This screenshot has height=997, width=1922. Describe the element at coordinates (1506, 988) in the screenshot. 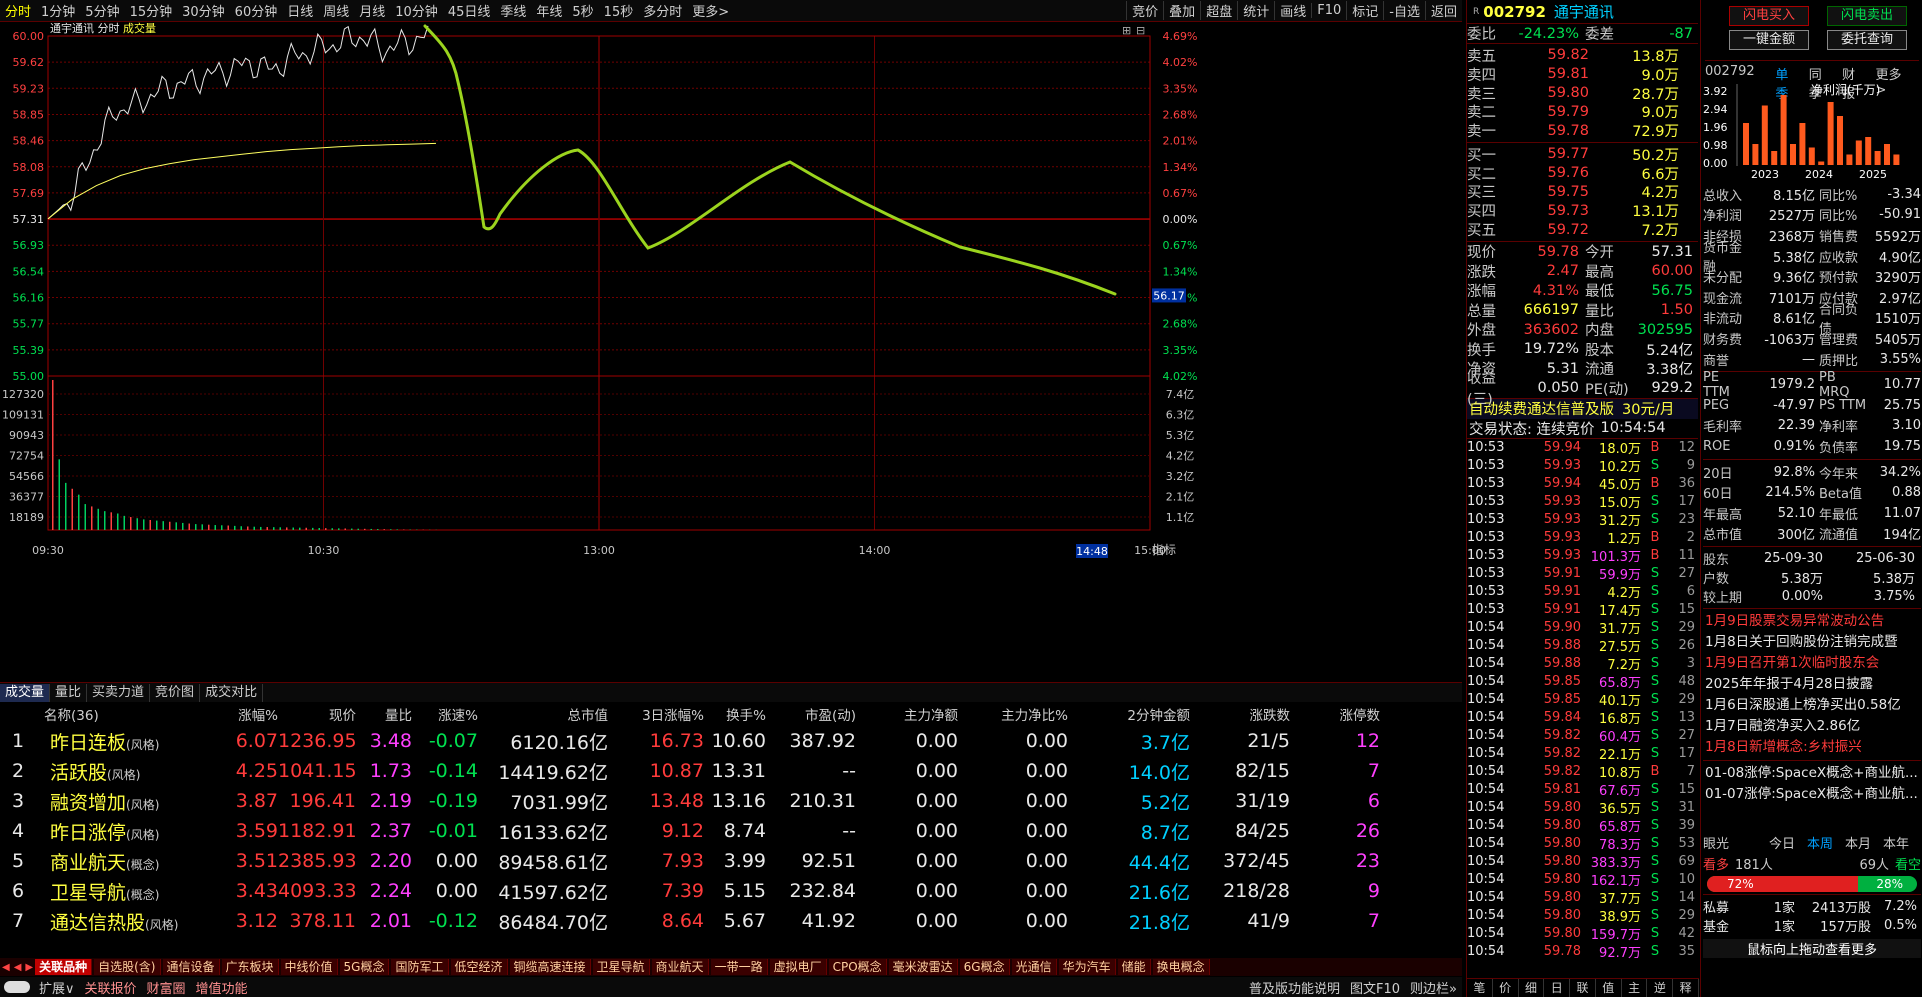

I see `quote-tab: 价` at that location.